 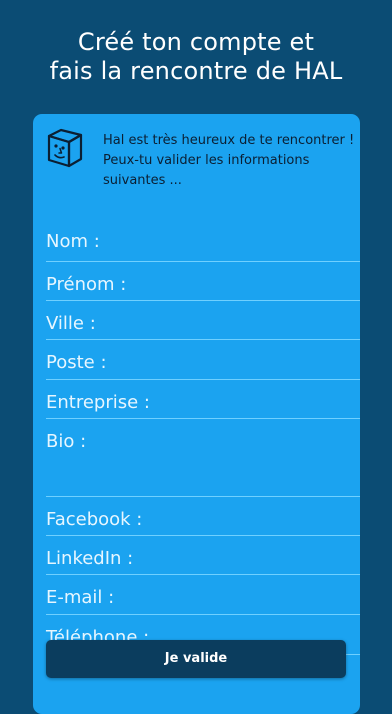 What do you see at coordinates (73, 241) in the screenshot?
I see `field-nom-label: Nom :` at bounding box center [73, 241].